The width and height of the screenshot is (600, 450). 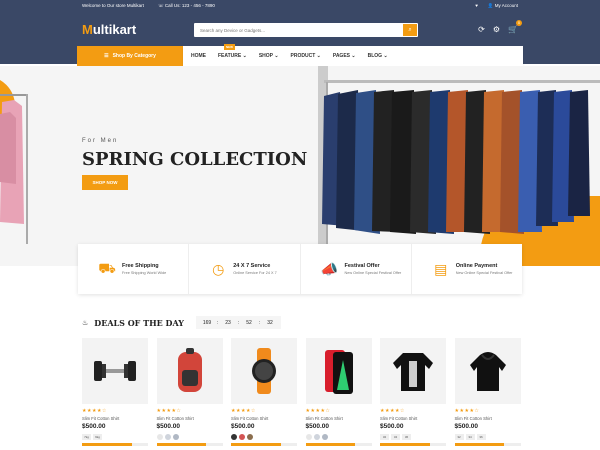 I want to click on backpack-image, so click(x=189, y=370).